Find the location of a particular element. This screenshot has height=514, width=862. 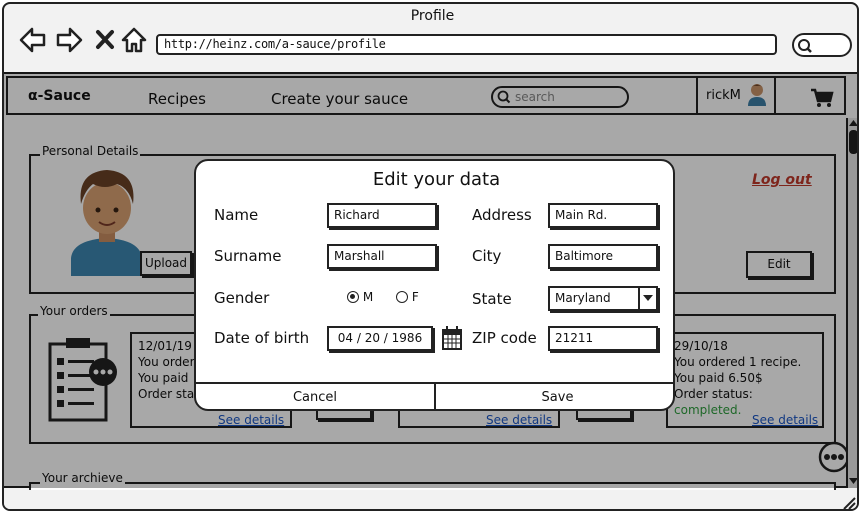

zip-label: ZIP code is located at coordinates (504, 338).